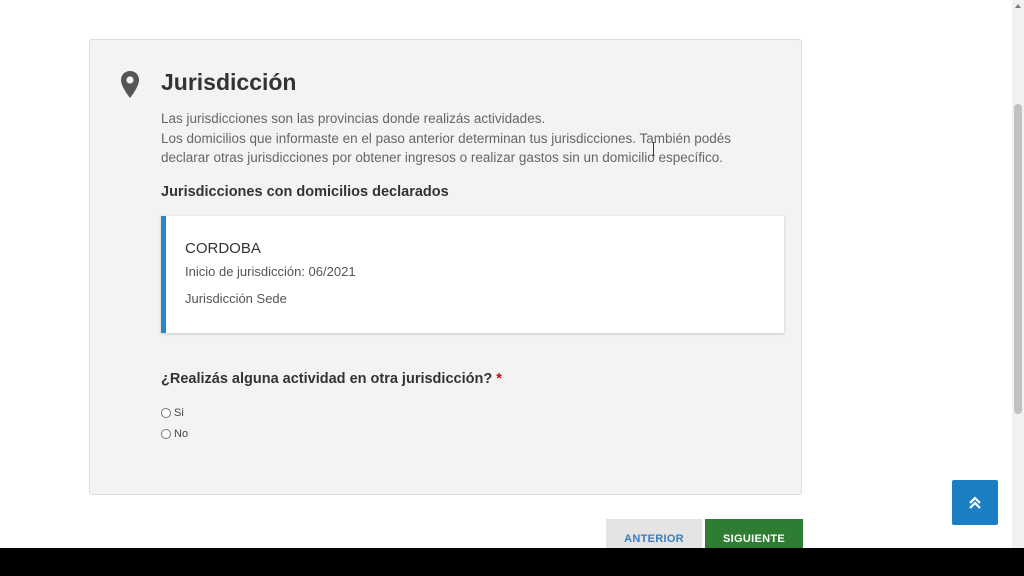 This screenshot has height=576, width=1024. I want to click on jurisdiction-start-date: Inicio de jurisdicción: 06/2021, so click(270, 271).